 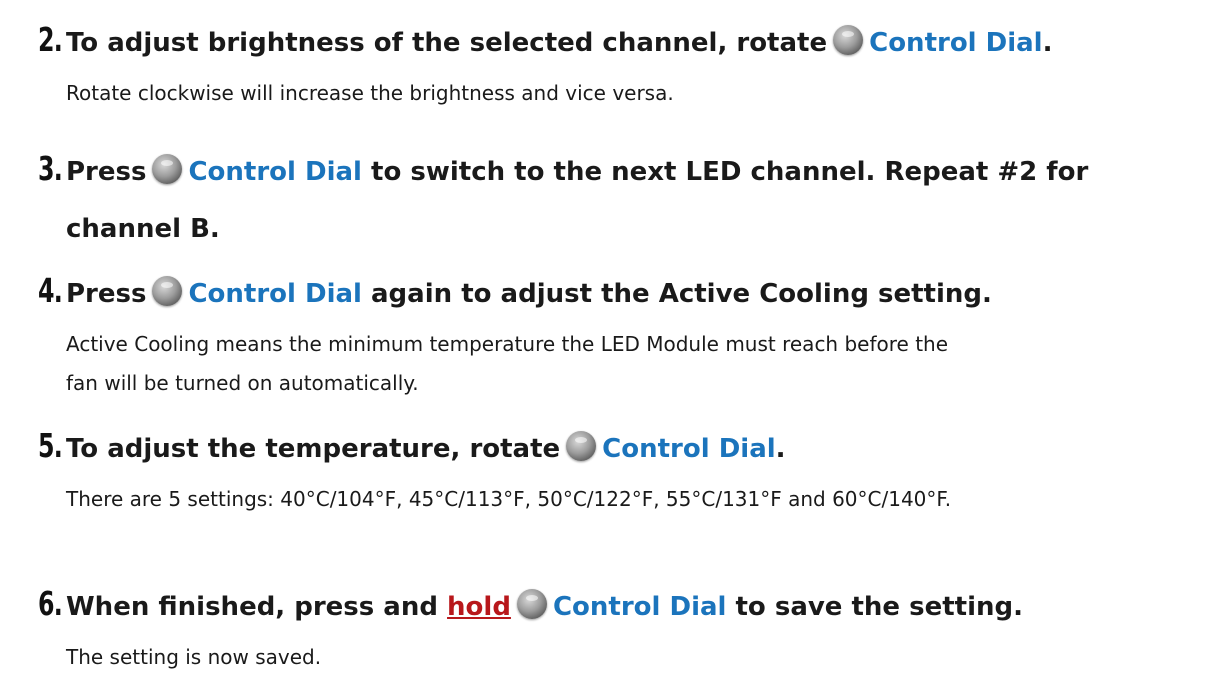 What do you see at coordinates (50, 603) in the screenshot?
I see `step-number: 6.` at bounding box center [50, 603].